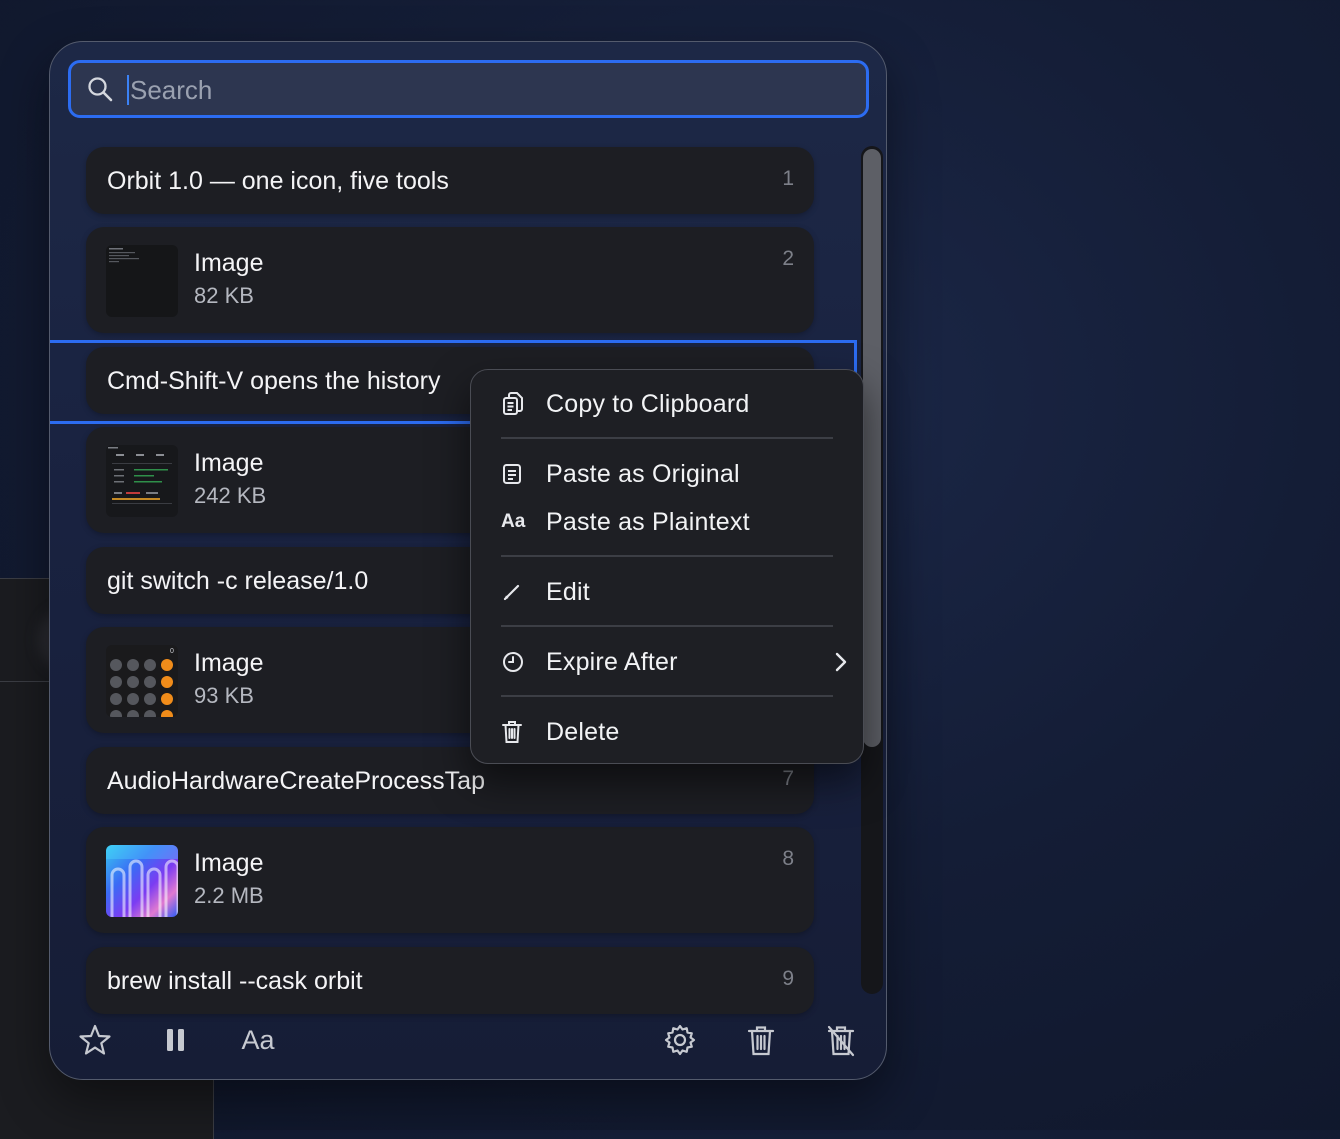 The image size is (1340, 1139). I want to click on calculator-thumbnail: 0, so click(142, 681).